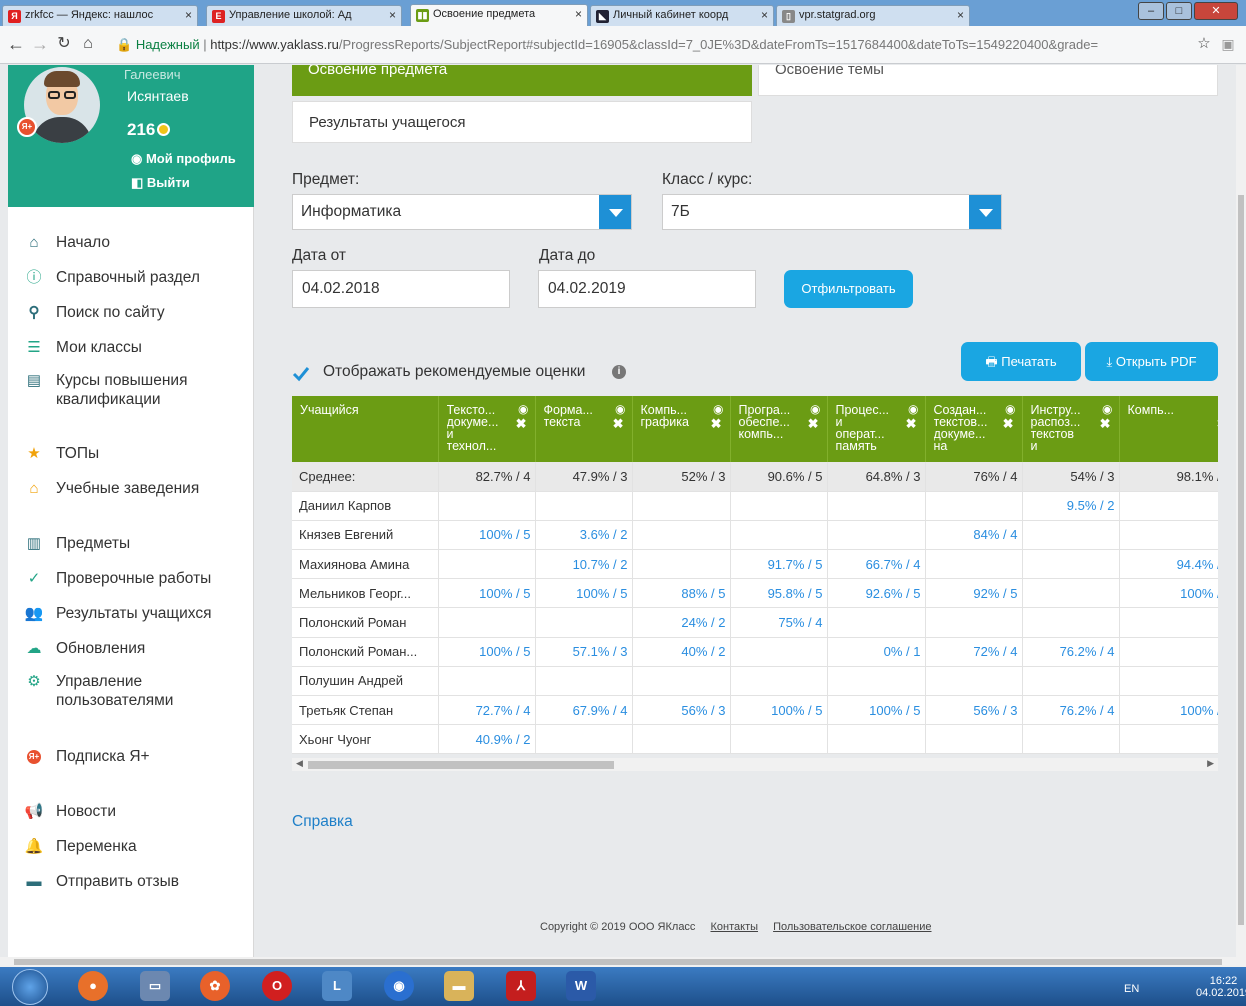  Describe the element at coordinates (521, 986) in the screenshot. I see `acrobat-icon: ⅄` at that location.